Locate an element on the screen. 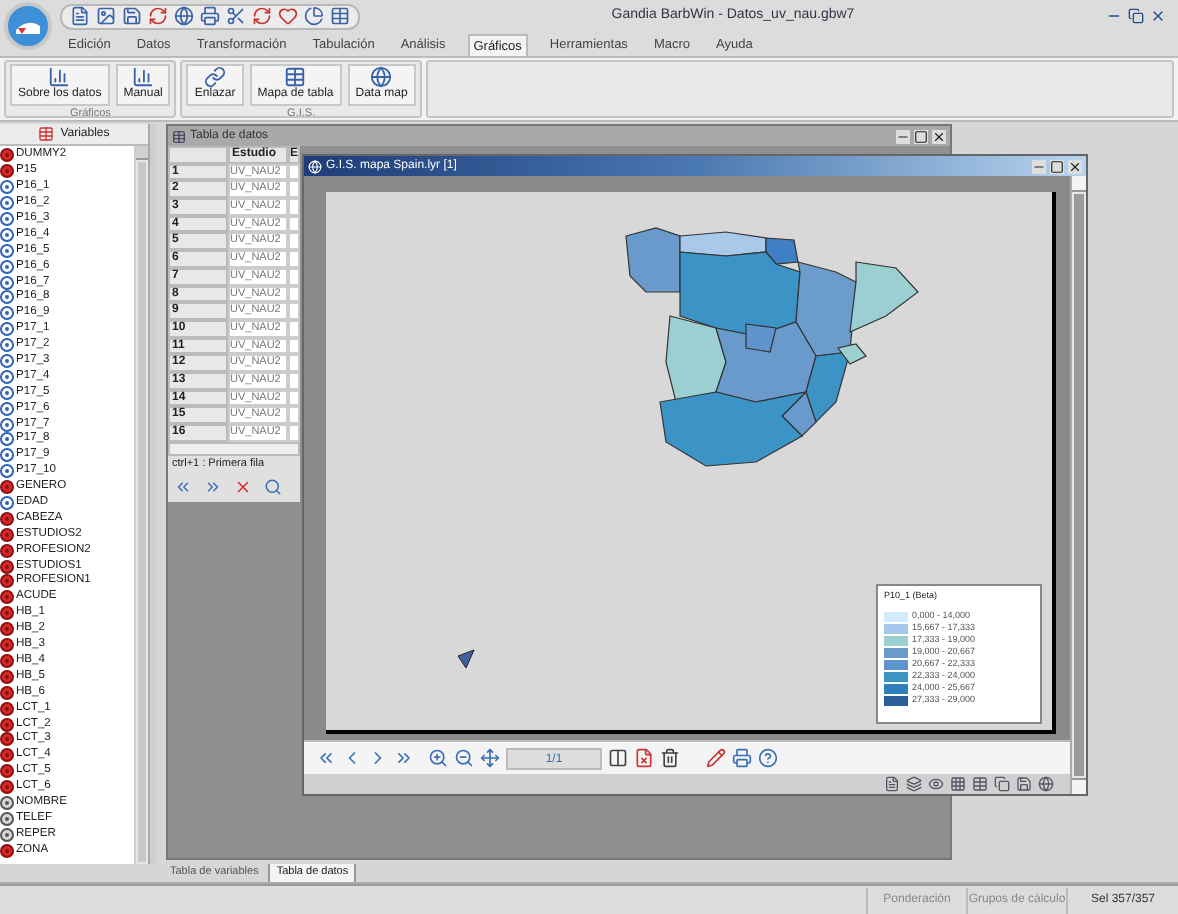 The height and width of the screenshot is (914, 1178). first-icon is located at coordinates (183, 487).